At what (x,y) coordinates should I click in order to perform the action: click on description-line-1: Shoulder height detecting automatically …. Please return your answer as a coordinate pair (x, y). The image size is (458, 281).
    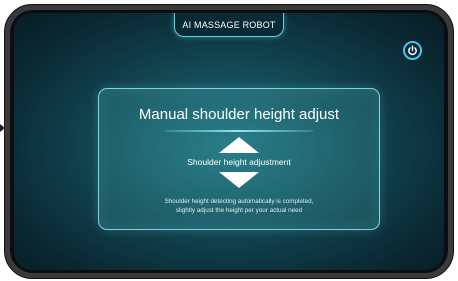
    Looking at the image, I should click on (239, 201).